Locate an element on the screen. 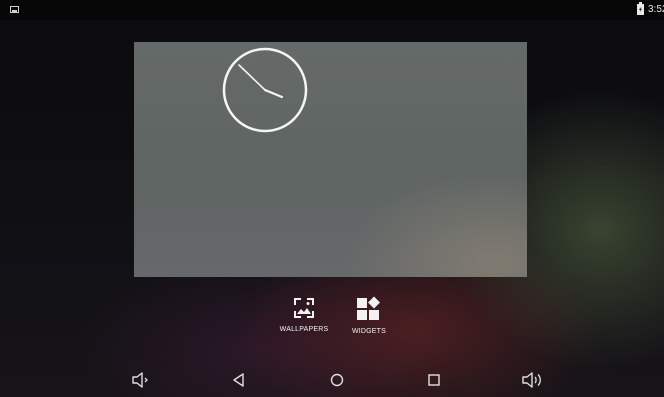 The width and height of the screenshot is (664, 397). widgets-button: WIDGETS is located at coordinates (369, 315).